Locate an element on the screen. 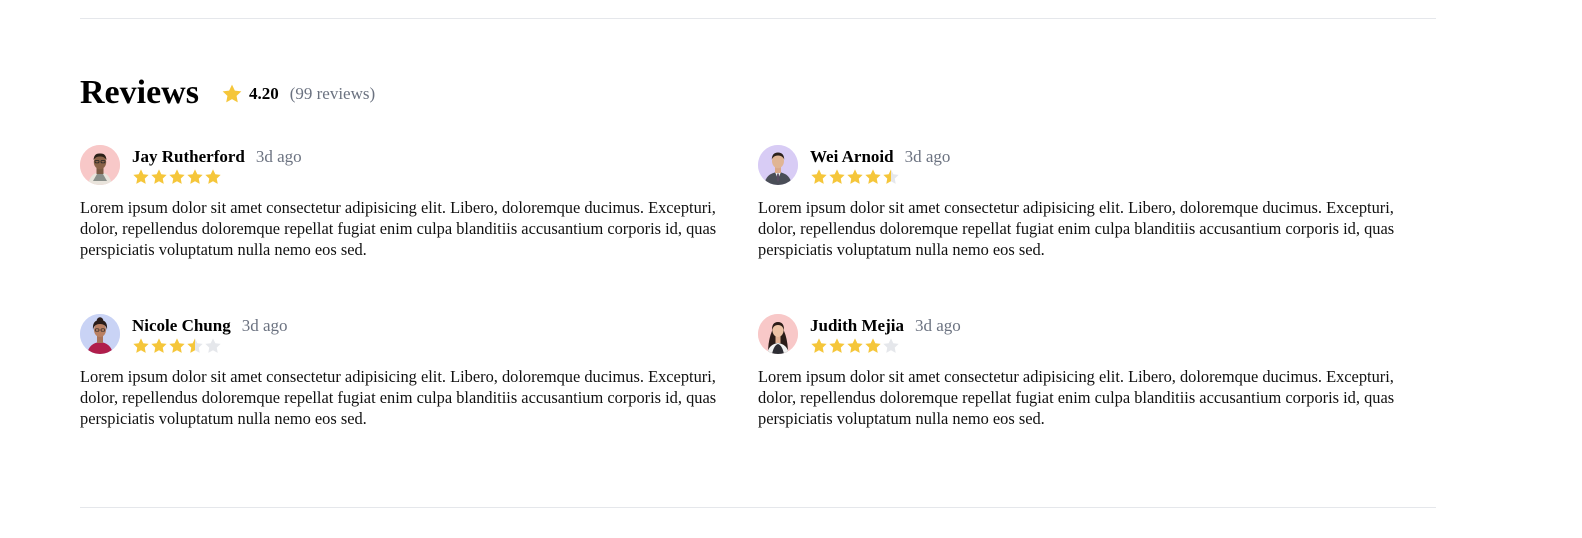 This screenshot has height=538, width=1582. top-divider is located at coordinates (758, 18).